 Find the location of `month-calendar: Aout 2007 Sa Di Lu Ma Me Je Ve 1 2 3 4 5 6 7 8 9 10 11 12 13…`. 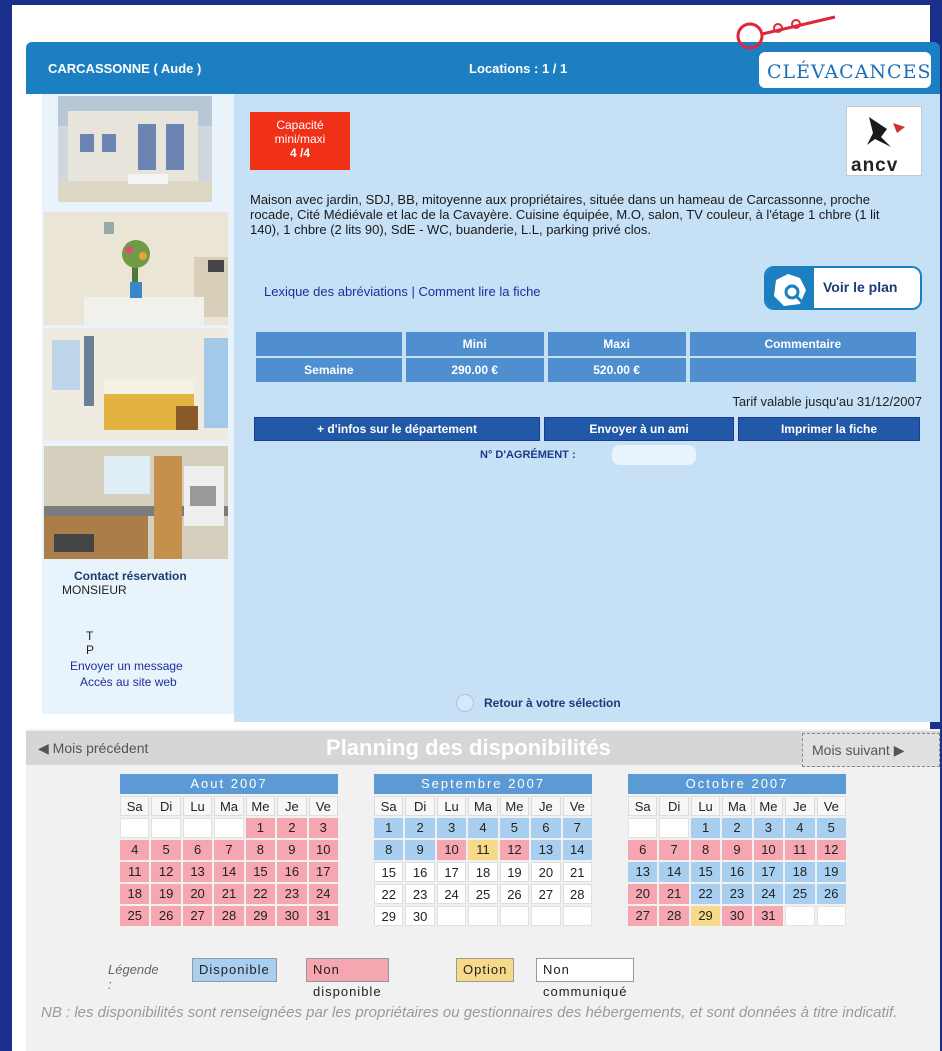

month-calendar: Aout 2007 Sa Di Lu Ma Me Je Ve 1 2 3 4 5 6 7 8 9 10 11 12 13… is located at coordinates (229, 850).